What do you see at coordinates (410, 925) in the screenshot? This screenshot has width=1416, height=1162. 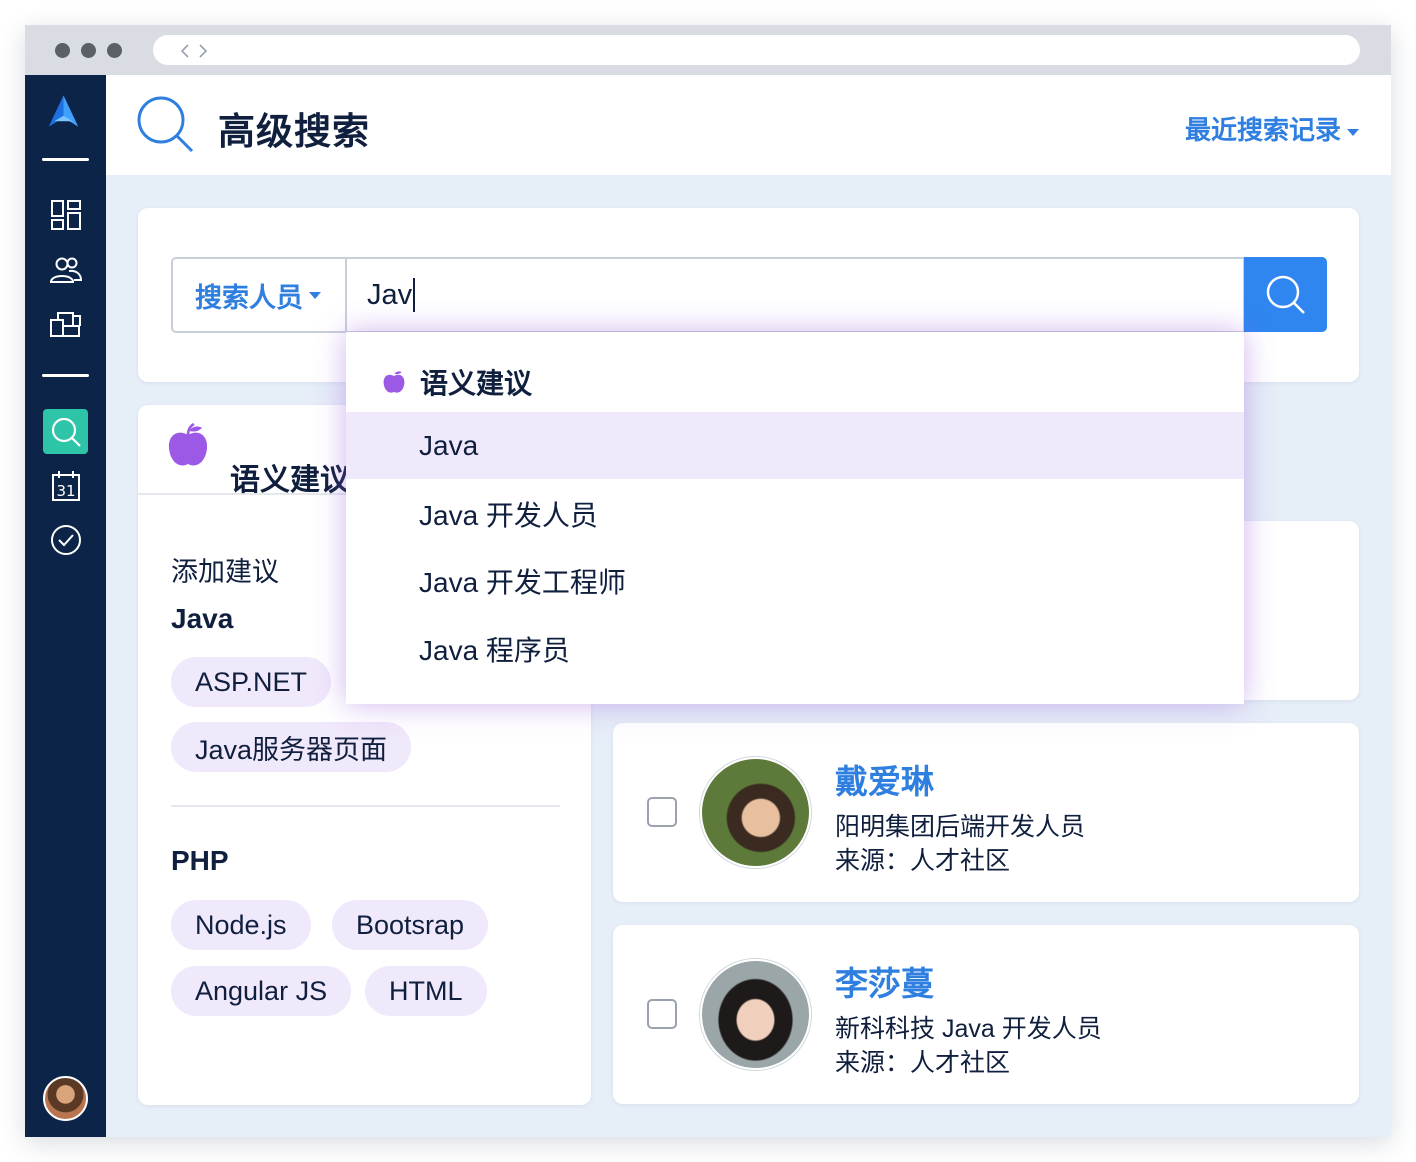 I see `suggestion-chip: Bootsrap` at bounding box center [410, 925].